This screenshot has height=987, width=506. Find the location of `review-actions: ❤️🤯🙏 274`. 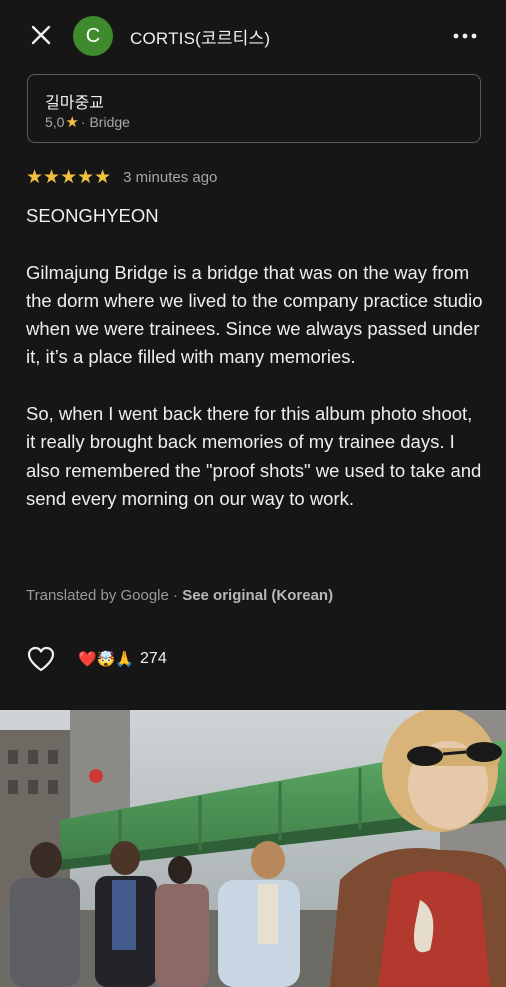

review-actions: ❤️🤯🙏 274 is located at coordinates (96, 659).